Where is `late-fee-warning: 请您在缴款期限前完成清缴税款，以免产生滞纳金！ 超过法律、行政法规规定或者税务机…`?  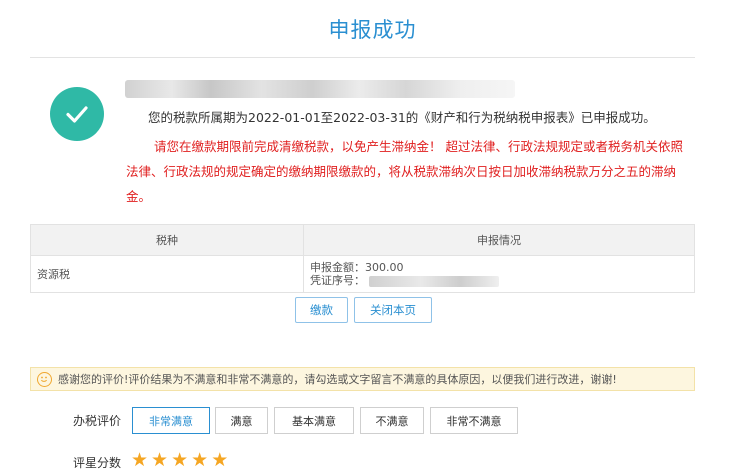
late-fee-warning: 请您在缴款期限前完成清缴税款，以免产生滞纳金！ 超过法律、行政法规规定或者税务机… is located at coordinates (404, 171).